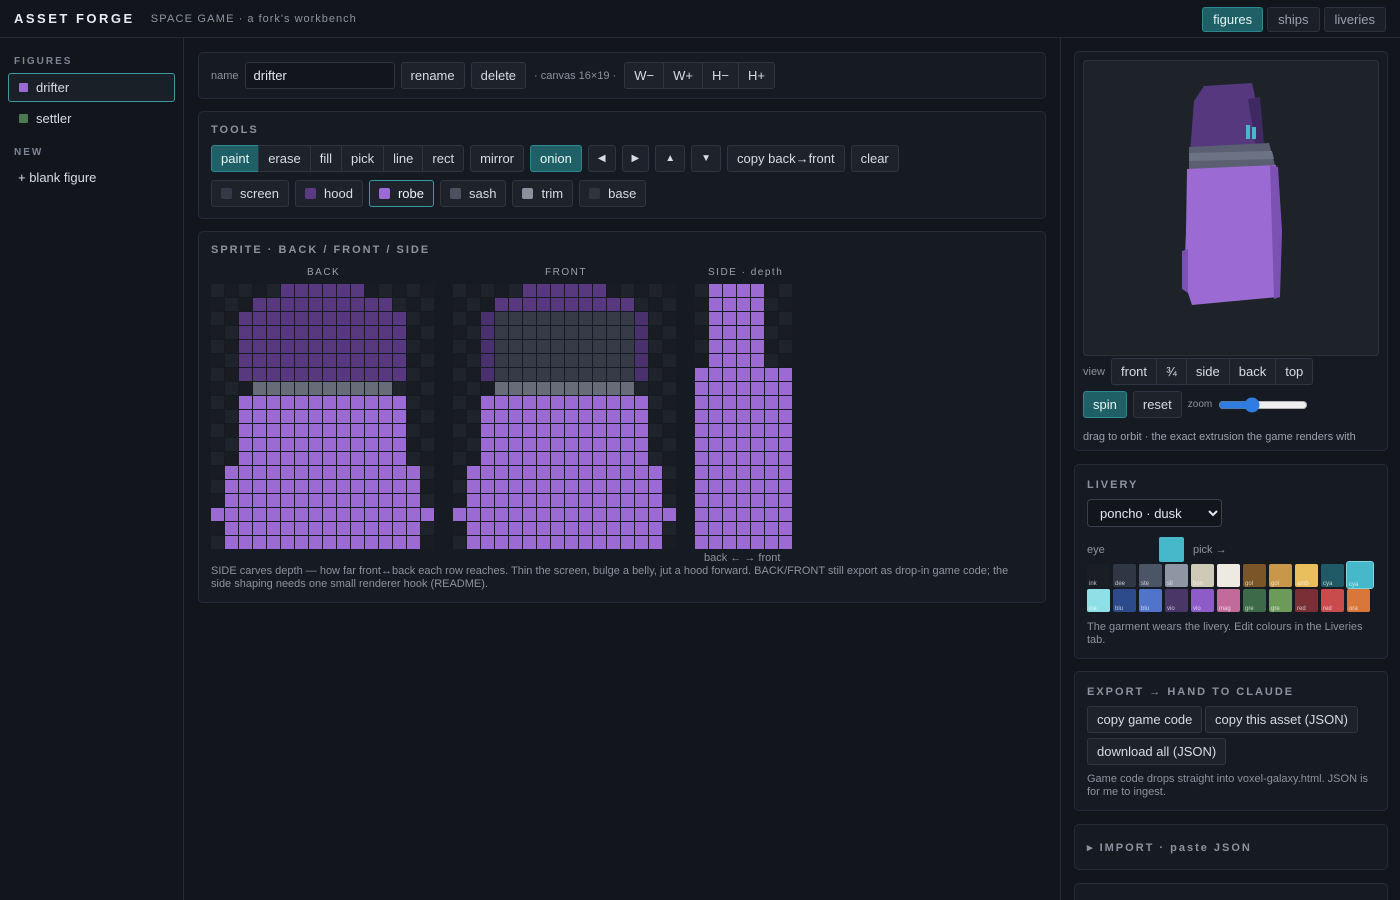  I want to click on layer-screen-button: screen, so click(250, 193).